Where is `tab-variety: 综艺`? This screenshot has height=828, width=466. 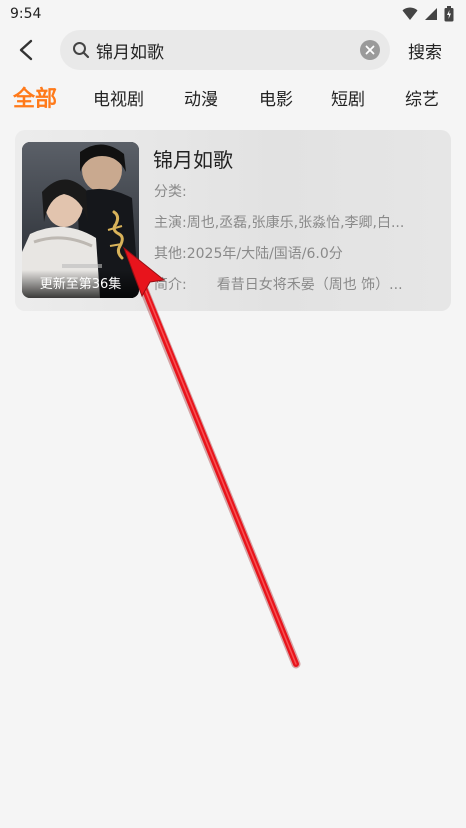 tab-variety: 综艺 is located at coordinates (422, 97).